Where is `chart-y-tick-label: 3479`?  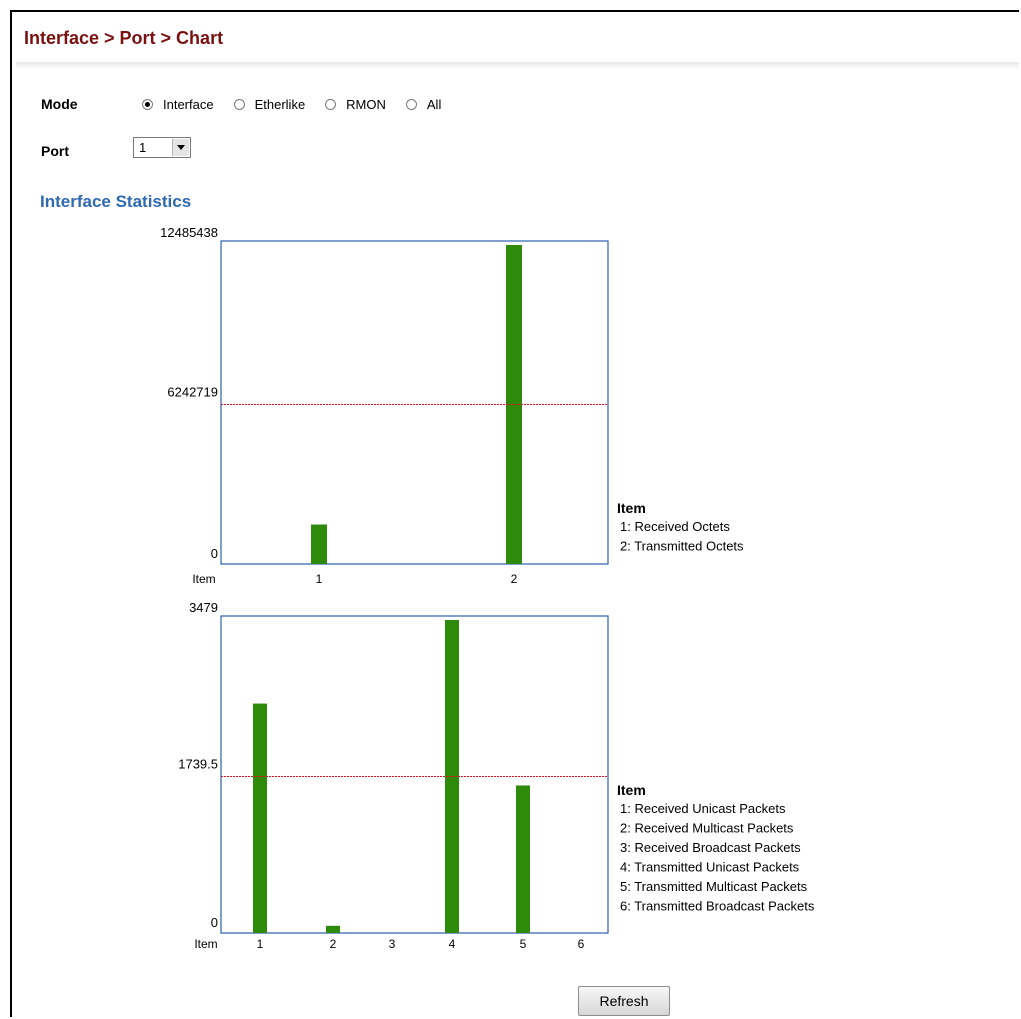 chart-y-tick-label: 3479 is located at coordinates (203, 607).